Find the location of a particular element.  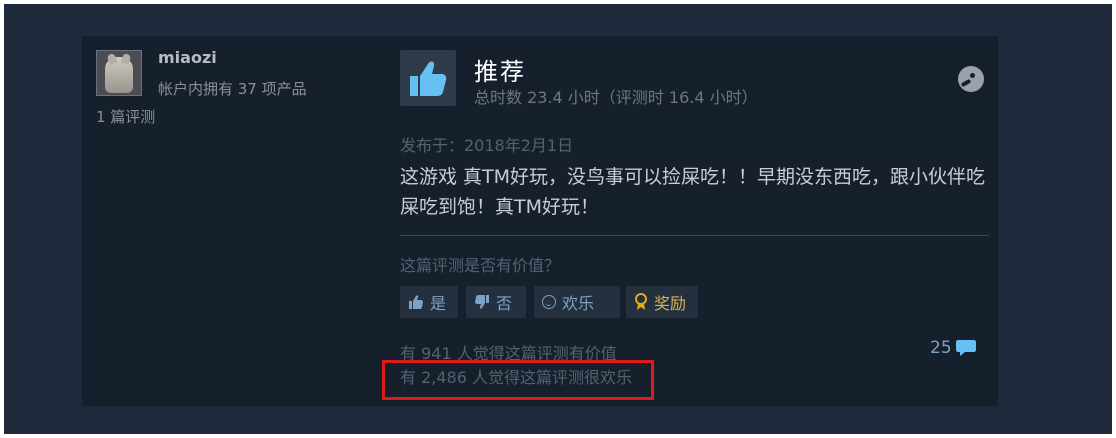

steam-icon is located at coordinates (971, 79).